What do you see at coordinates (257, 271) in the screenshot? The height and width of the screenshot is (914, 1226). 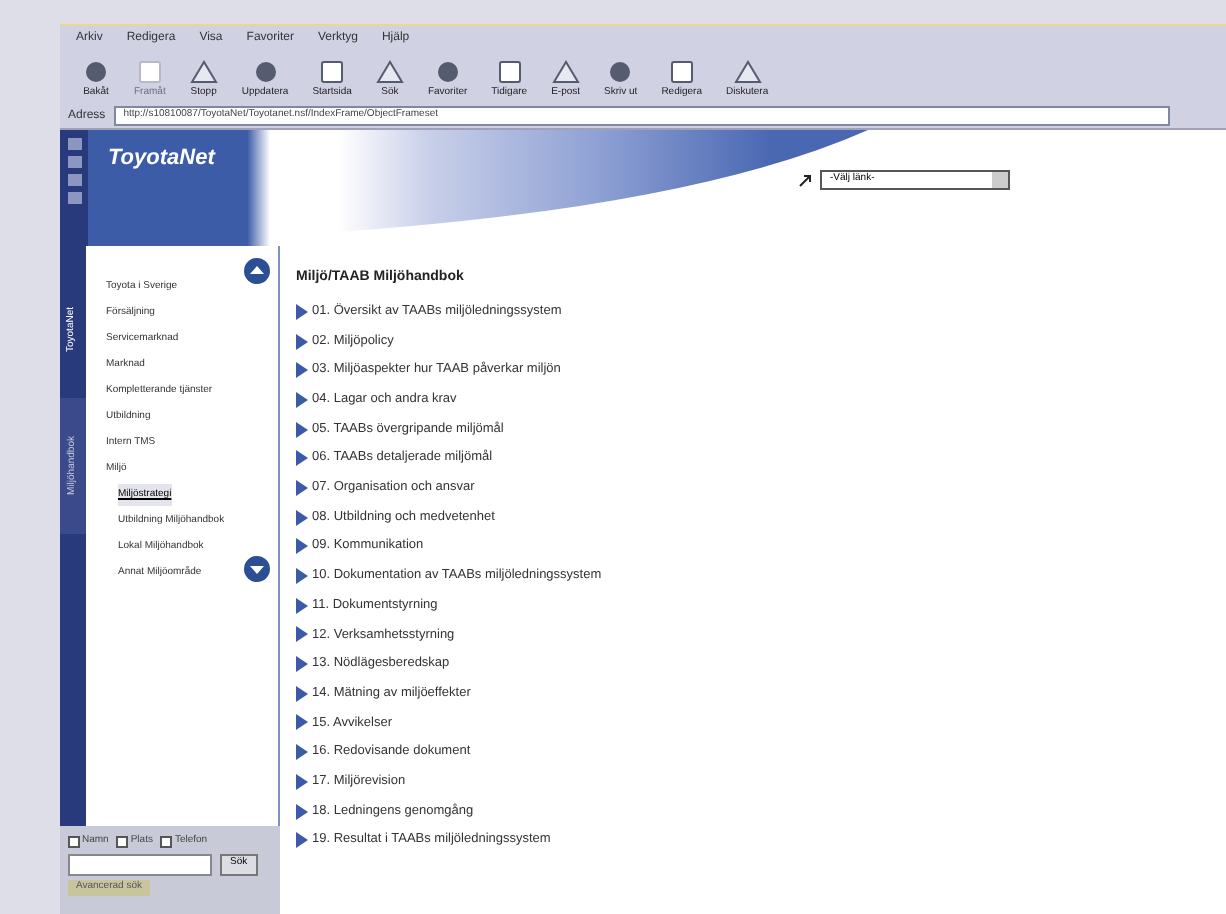 I see `scroll-up-icon` at bounding box center [257, 271].